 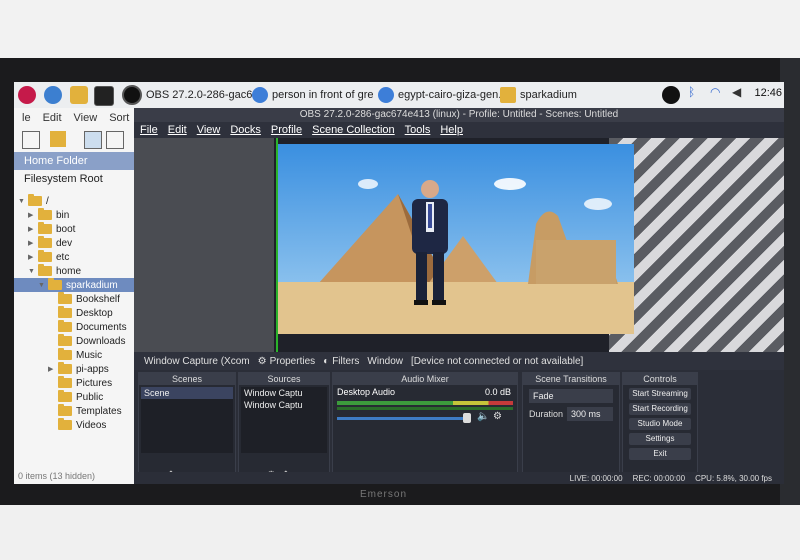 I want to click on start-streaming-button: Start Streaming, so click(x=660, y=394).